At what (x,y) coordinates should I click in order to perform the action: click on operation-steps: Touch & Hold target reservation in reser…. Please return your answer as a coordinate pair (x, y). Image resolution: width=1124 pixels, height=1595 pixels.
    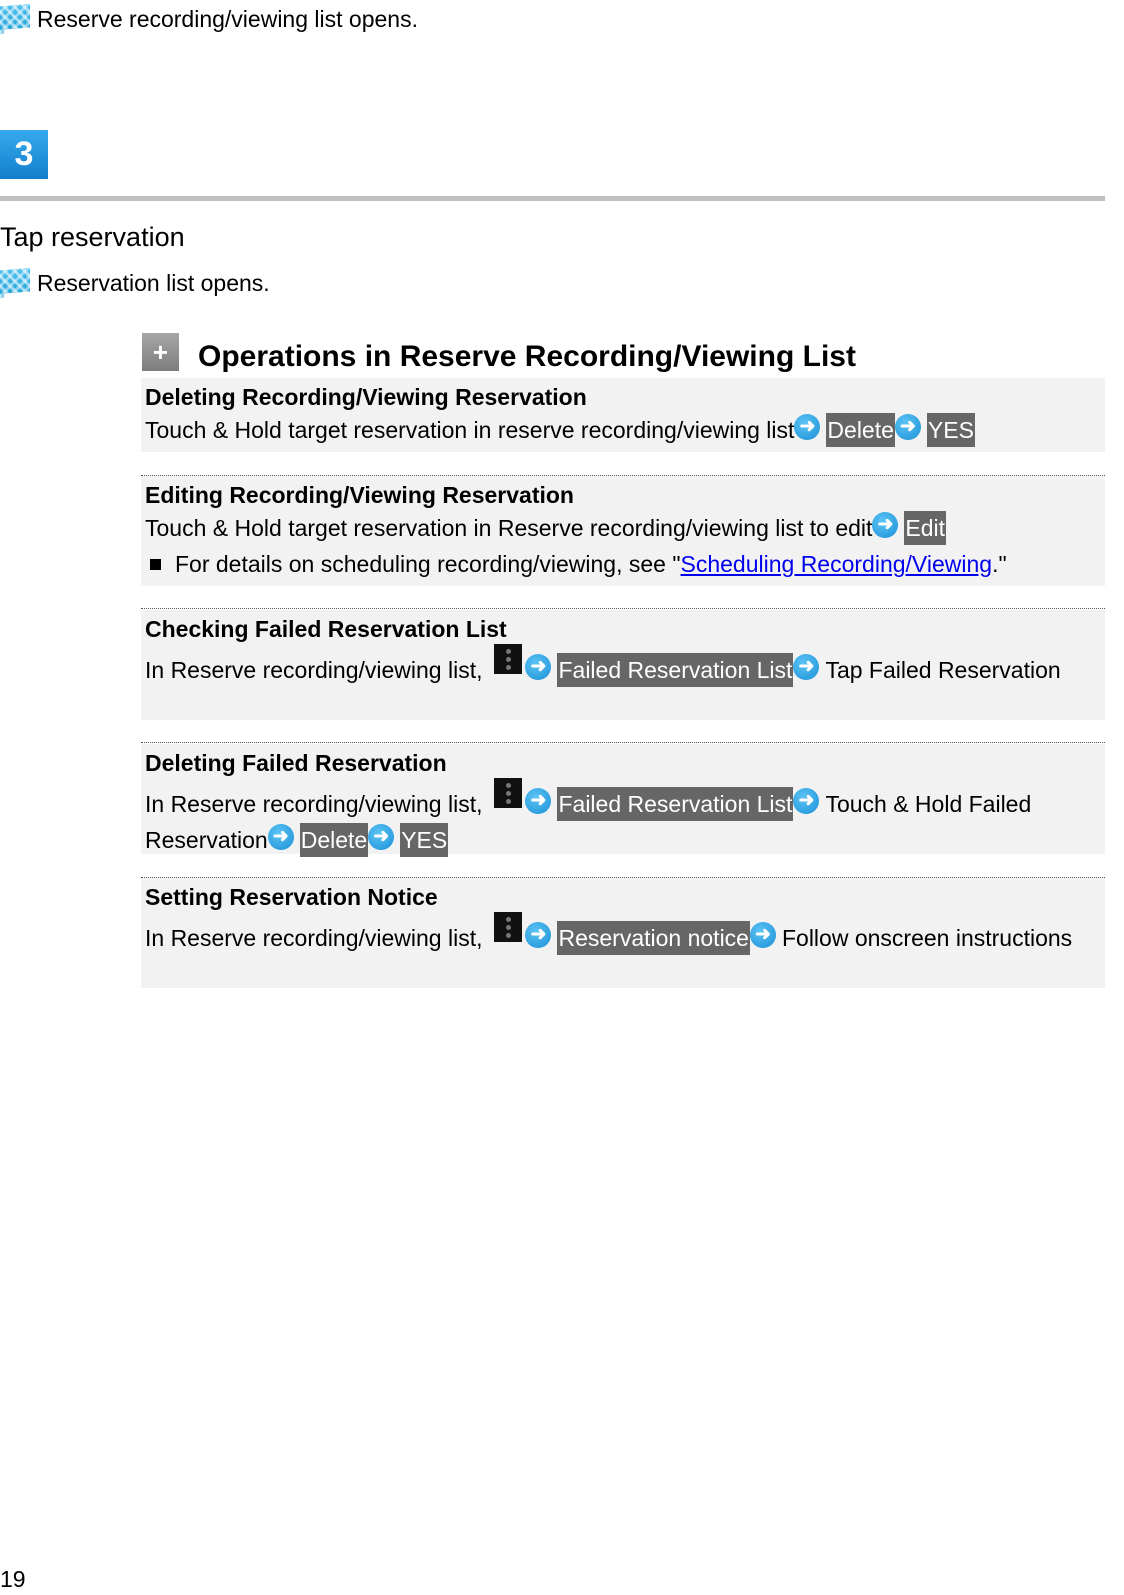
    Looking at the image, I should click on (625, 430).